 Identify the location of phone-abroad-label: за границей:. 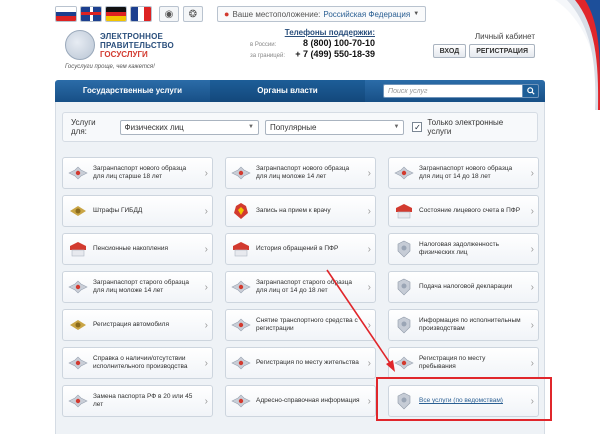
(268, 56).